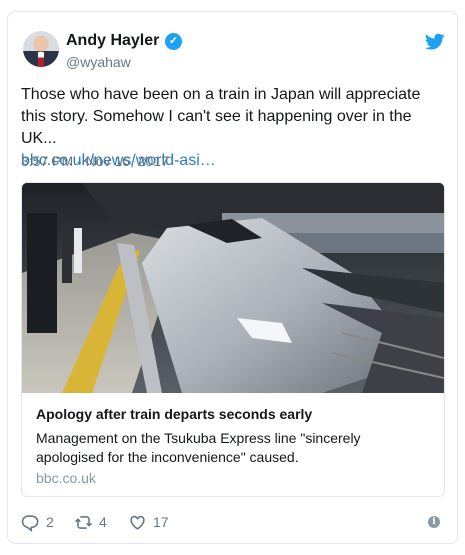  What do you see at coordinates (137, 522) in the screenshot?
I see `heart-icon` at bounding box center [137, 522].